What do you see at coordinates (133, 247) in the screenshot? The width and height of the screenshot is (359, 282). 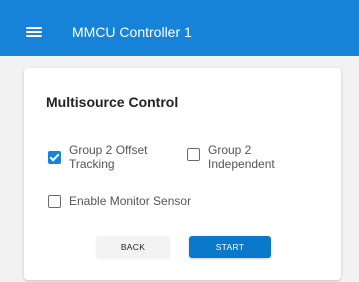 I see `back-button: BACK` at bounding box center [133, 247].